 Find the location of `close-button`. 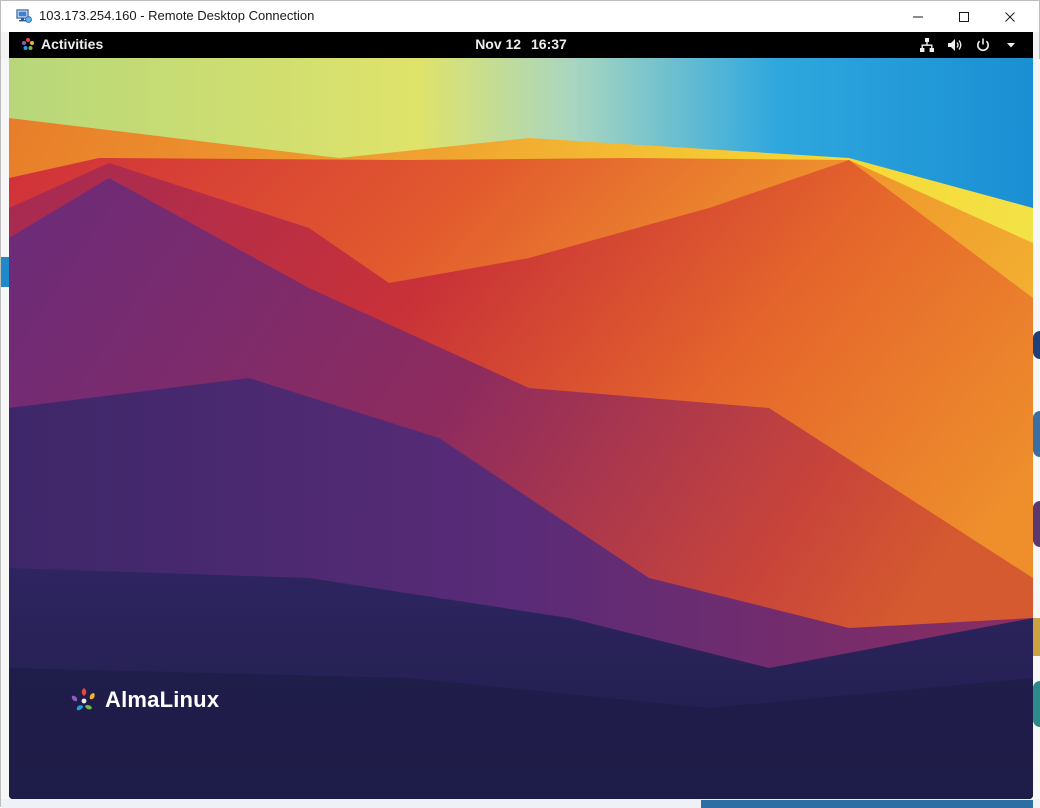

close-button is located at coordinates (1010, 16).